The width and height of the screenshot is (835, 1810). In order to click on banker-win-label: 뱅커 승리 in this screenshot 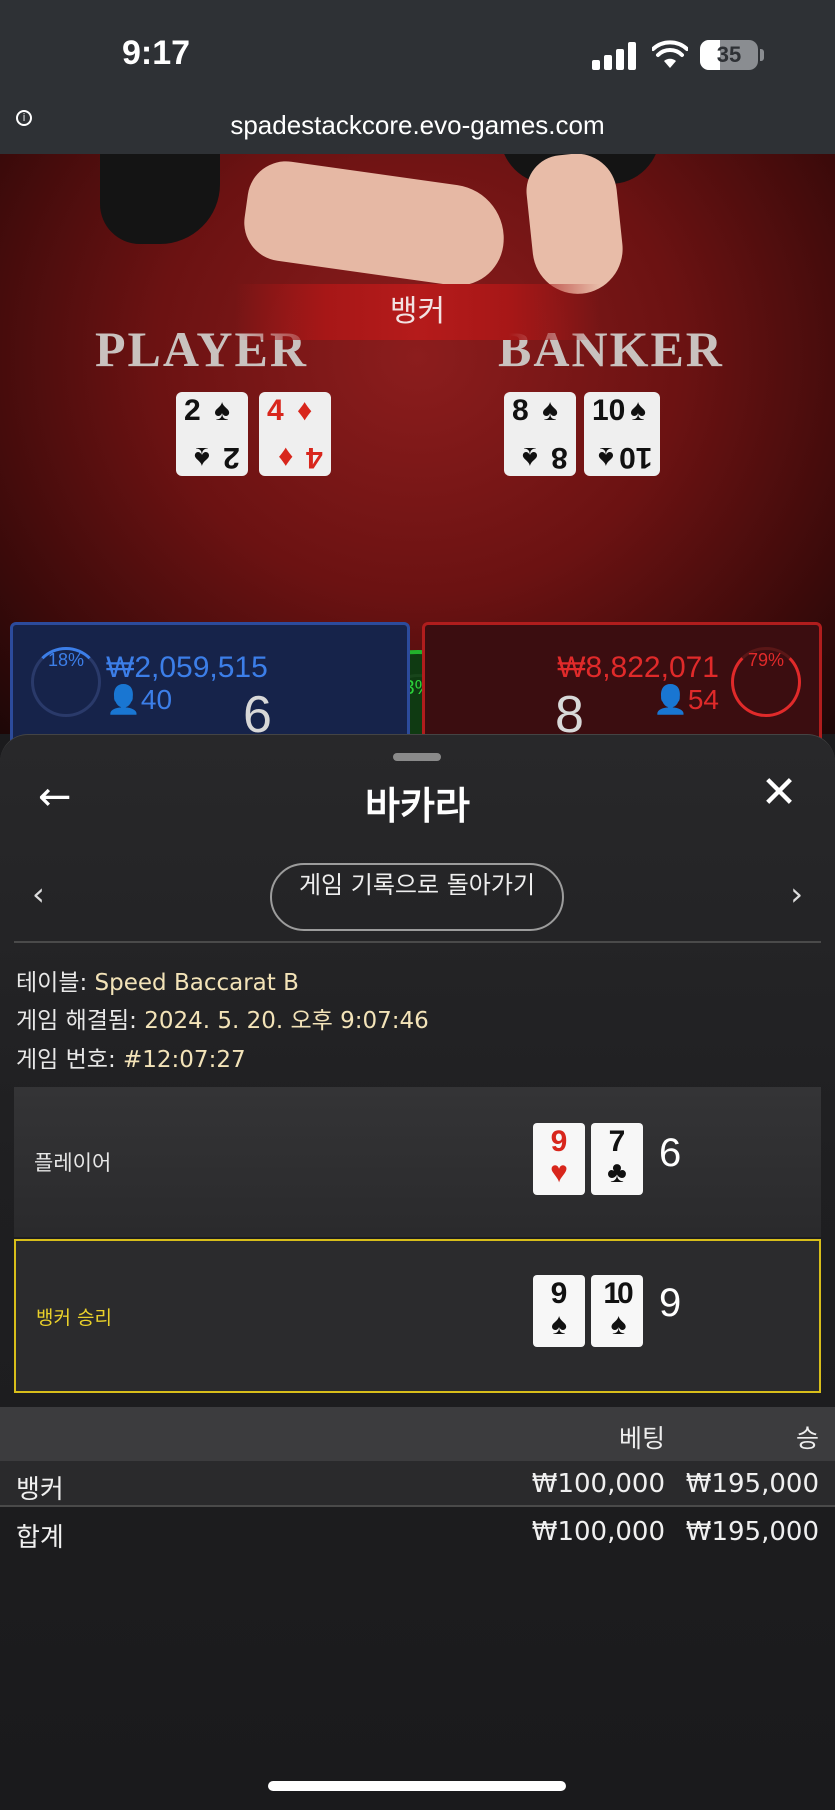, I will do `click(74, 1318)`.